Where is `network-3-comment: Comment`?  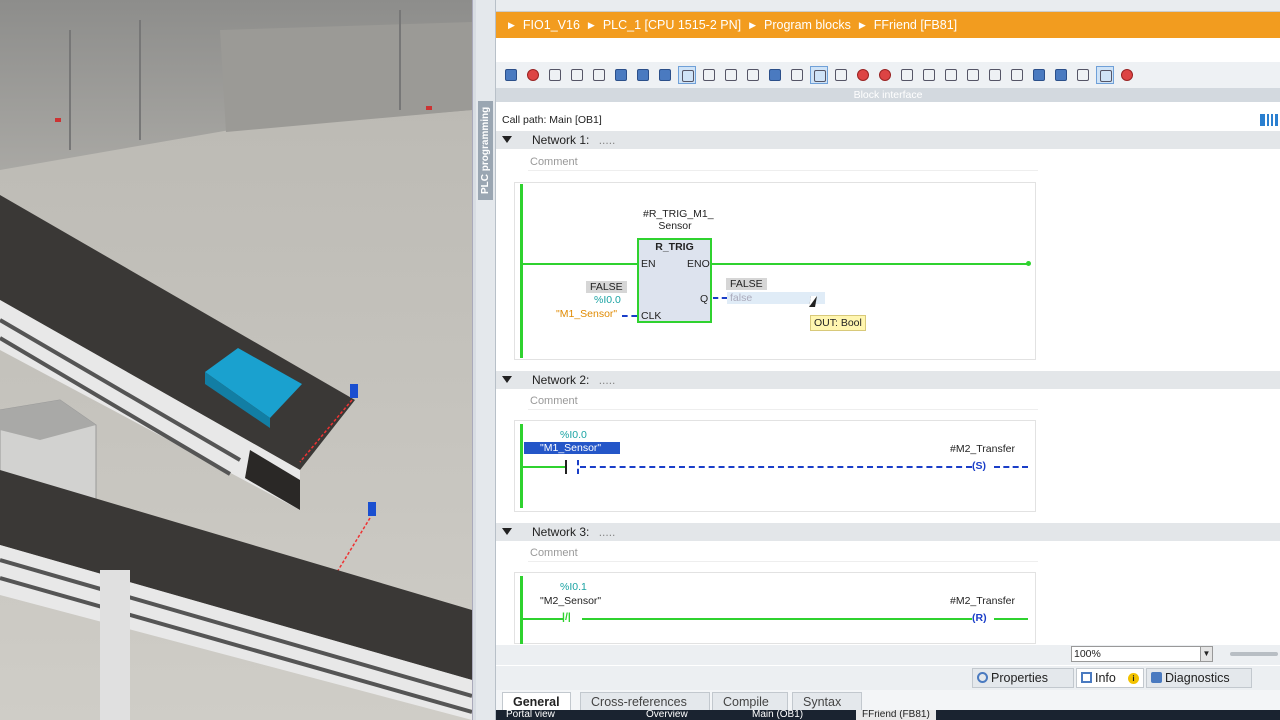 network-3-comment: Comment is located at coordinates (783, 553).